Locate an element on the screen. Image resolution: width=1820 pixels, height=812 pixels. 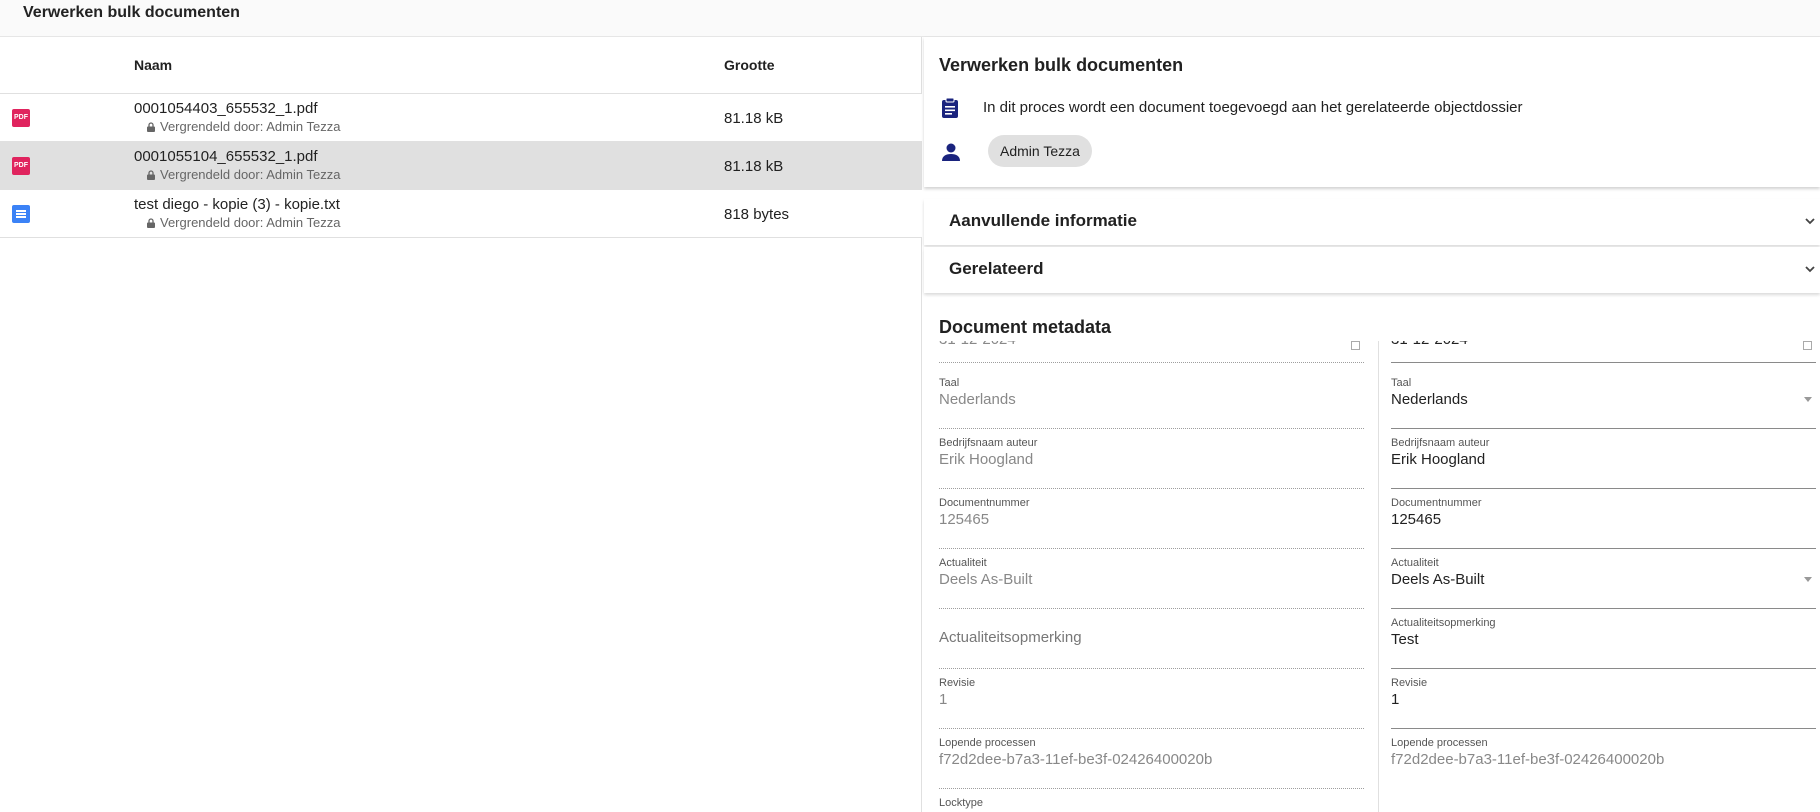
documentnummer-field-readonly: Documentnummer 125465 is located at coordinates (1151, 523).